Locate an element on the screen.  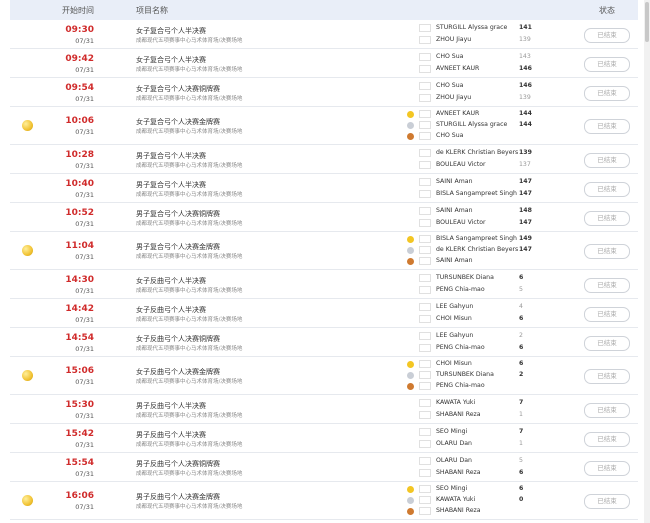
silver-rank-icon is located at coordinates (410, 500).